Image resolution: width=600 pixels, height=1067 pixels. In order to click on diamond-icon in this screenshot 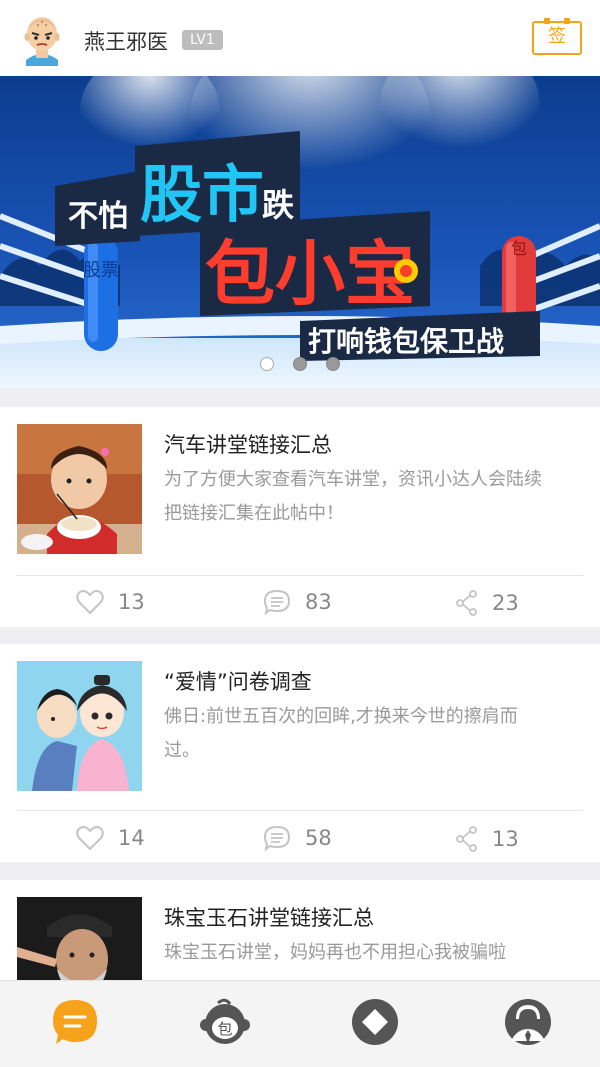, I will do `click(375, 1022)`.